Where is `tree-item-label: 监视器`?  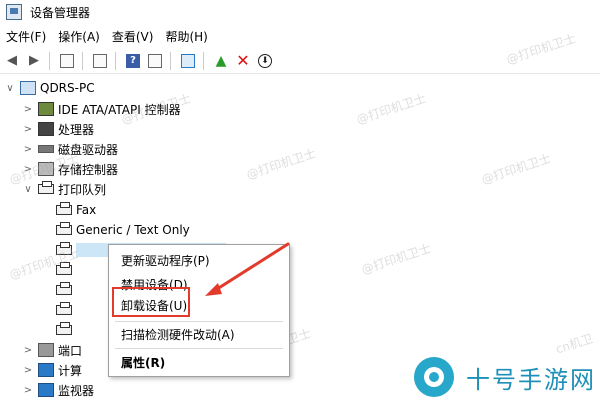 tree-item-label: 监视器 is located at coordinates (76, 390).